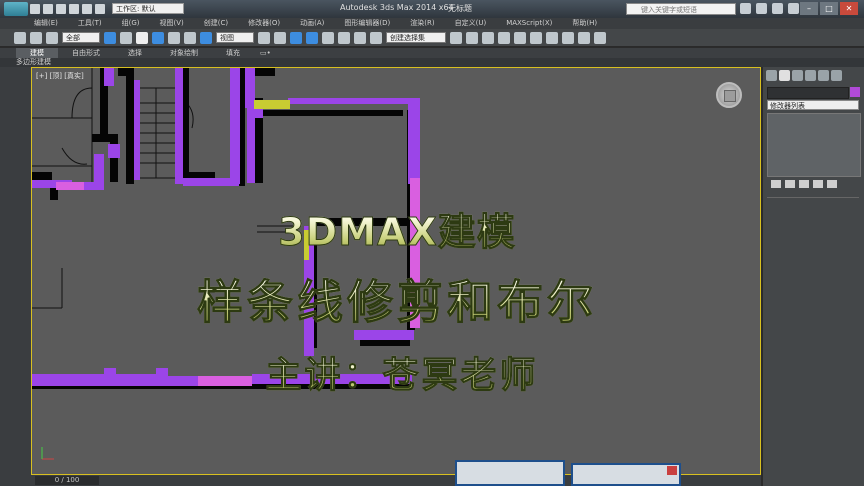 The width and height of the screenshot is (864, 486). Describe the element at coordinates (397, 7) in the screenshot. I see `window-title: Autodesk 3ds Max 2014 x64` at that location.